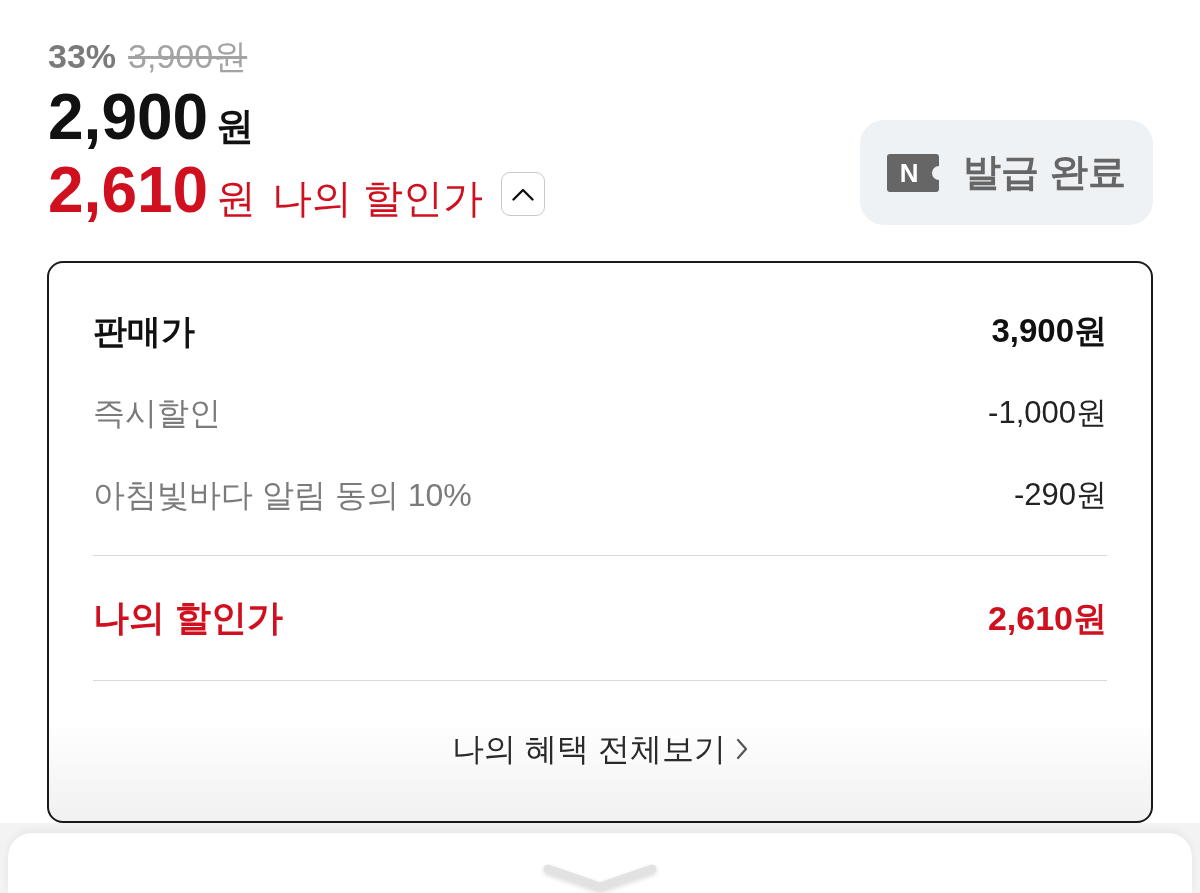  Describe the element at coordinates (913, 172) in the screenshot. I see `ticket-logo: N` at that location.